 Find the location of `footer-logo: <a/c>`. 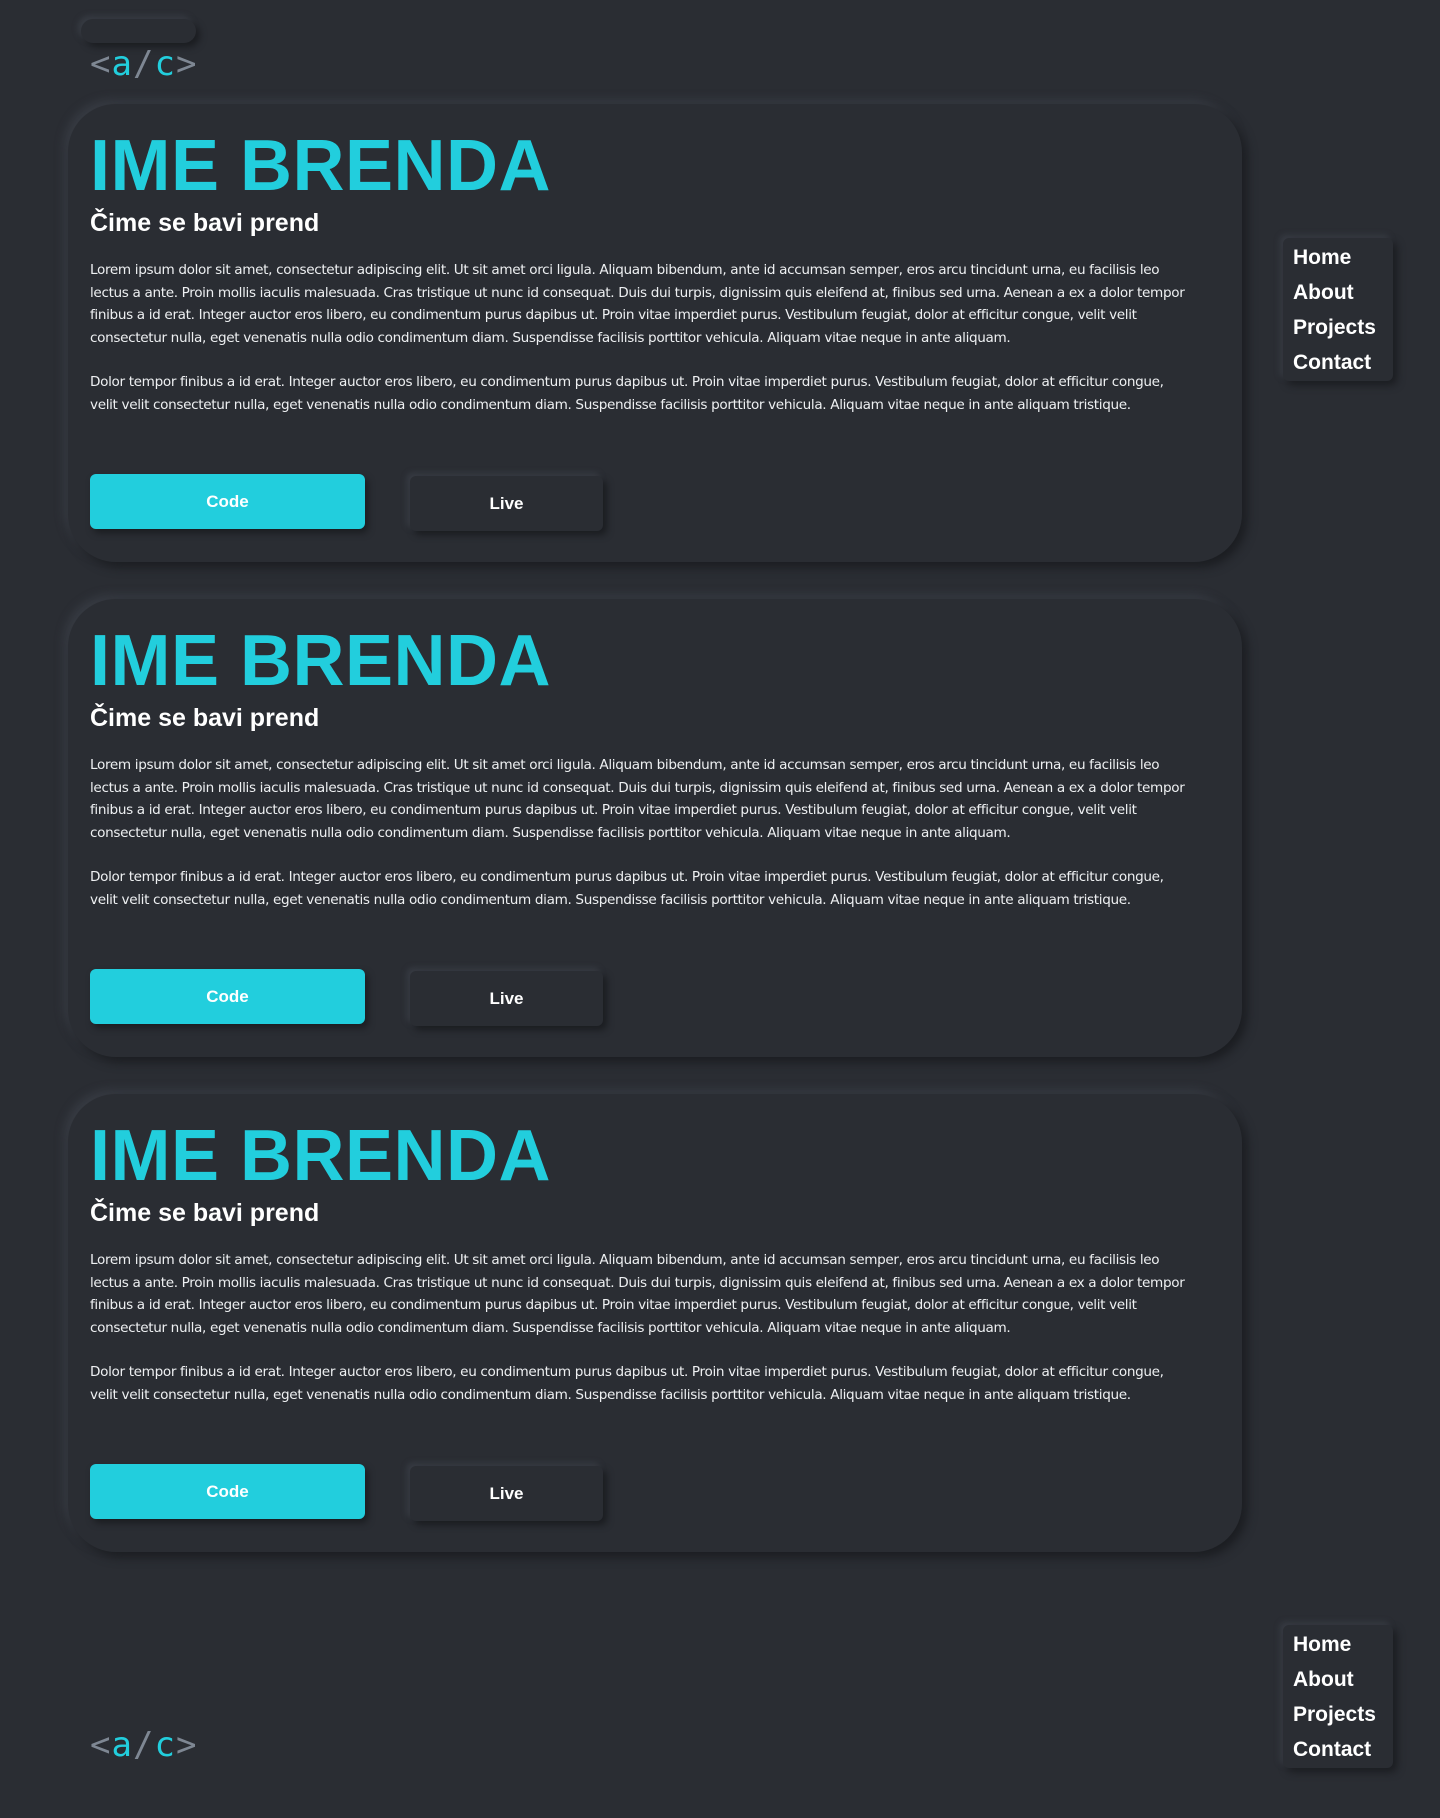

footer-logo: <a/c> is located at coordinates (143, 1745).